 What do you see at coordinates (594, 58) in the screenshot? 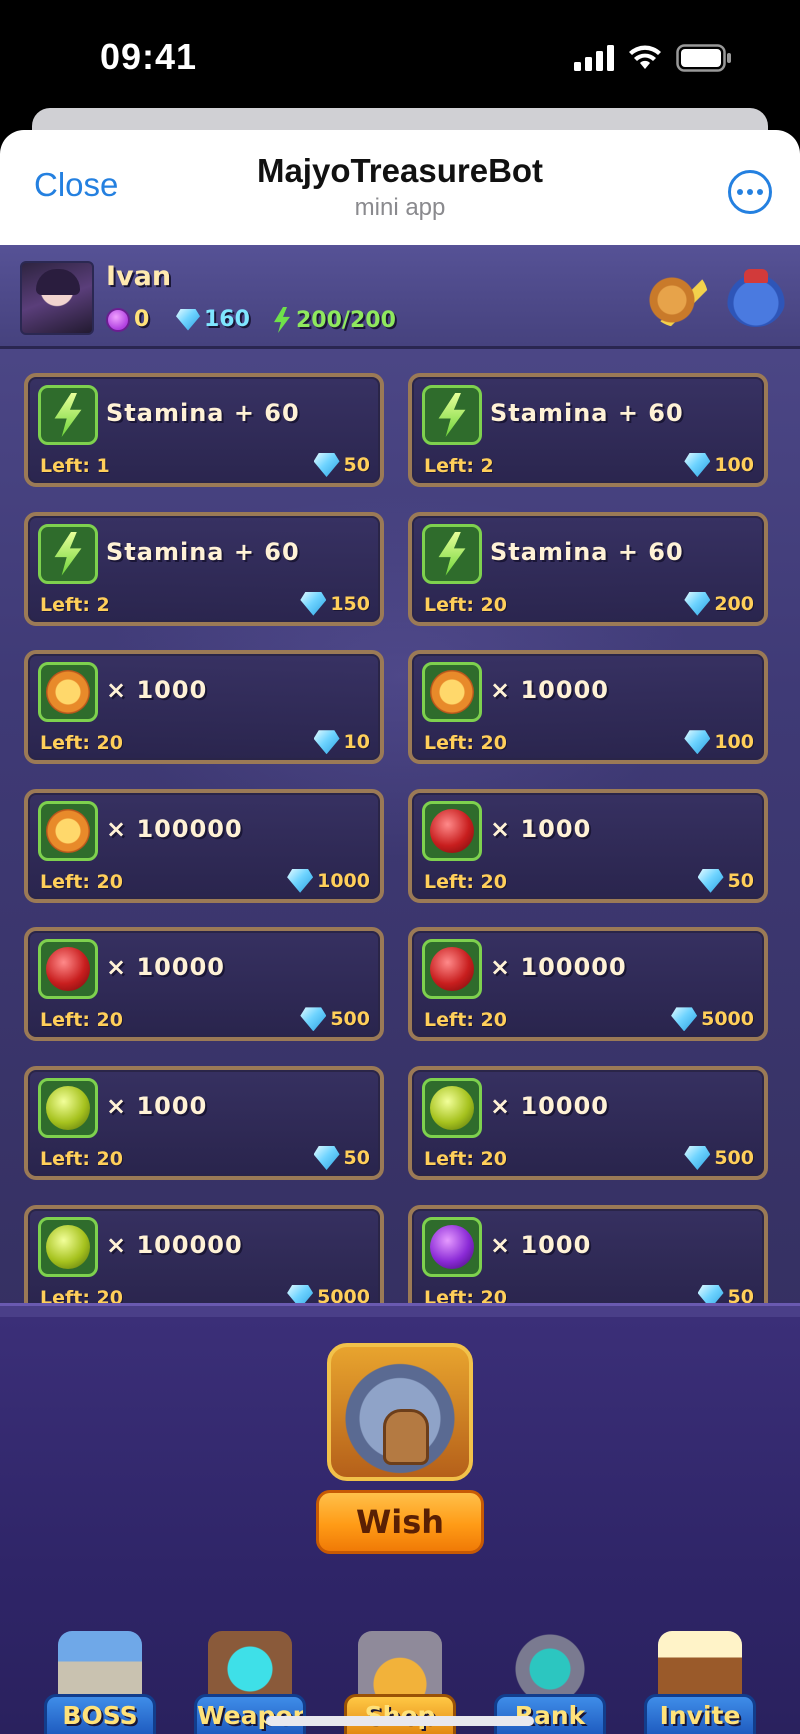
I see `cellular-signal-icon` at bounding box center [594, 58].